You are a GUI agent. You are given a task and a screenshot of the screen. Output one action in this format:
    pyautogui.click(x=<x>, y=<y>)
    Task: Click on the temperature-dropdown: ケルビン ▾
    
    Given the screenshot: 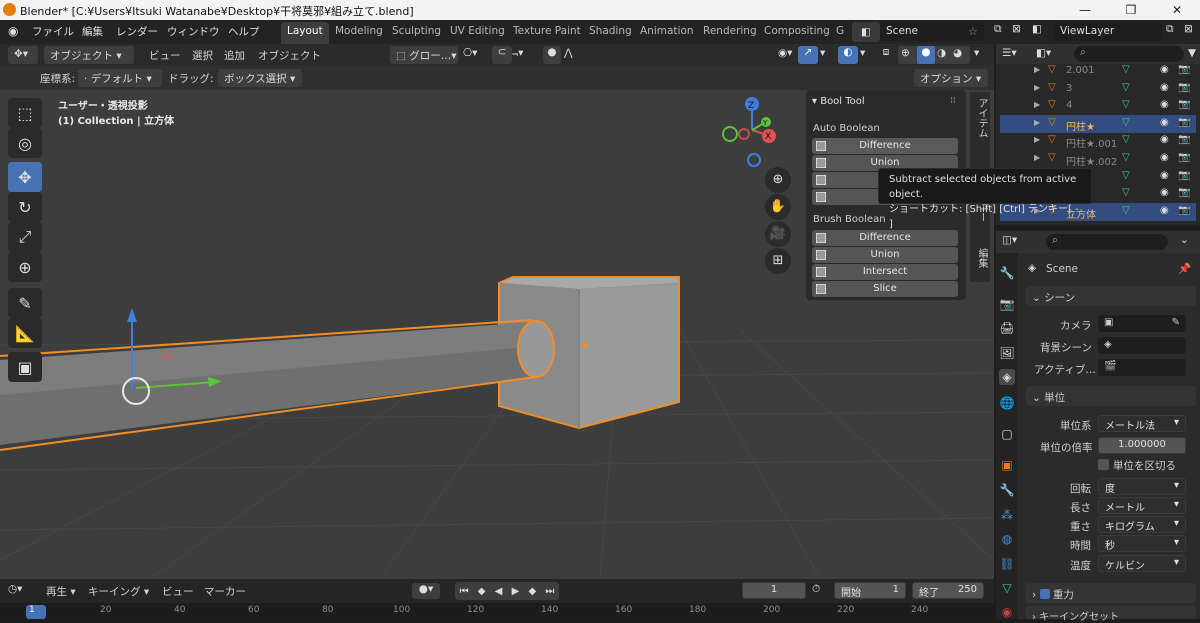 What is the action you would take?
    pyautogui.click(x=1142, y=563)
    